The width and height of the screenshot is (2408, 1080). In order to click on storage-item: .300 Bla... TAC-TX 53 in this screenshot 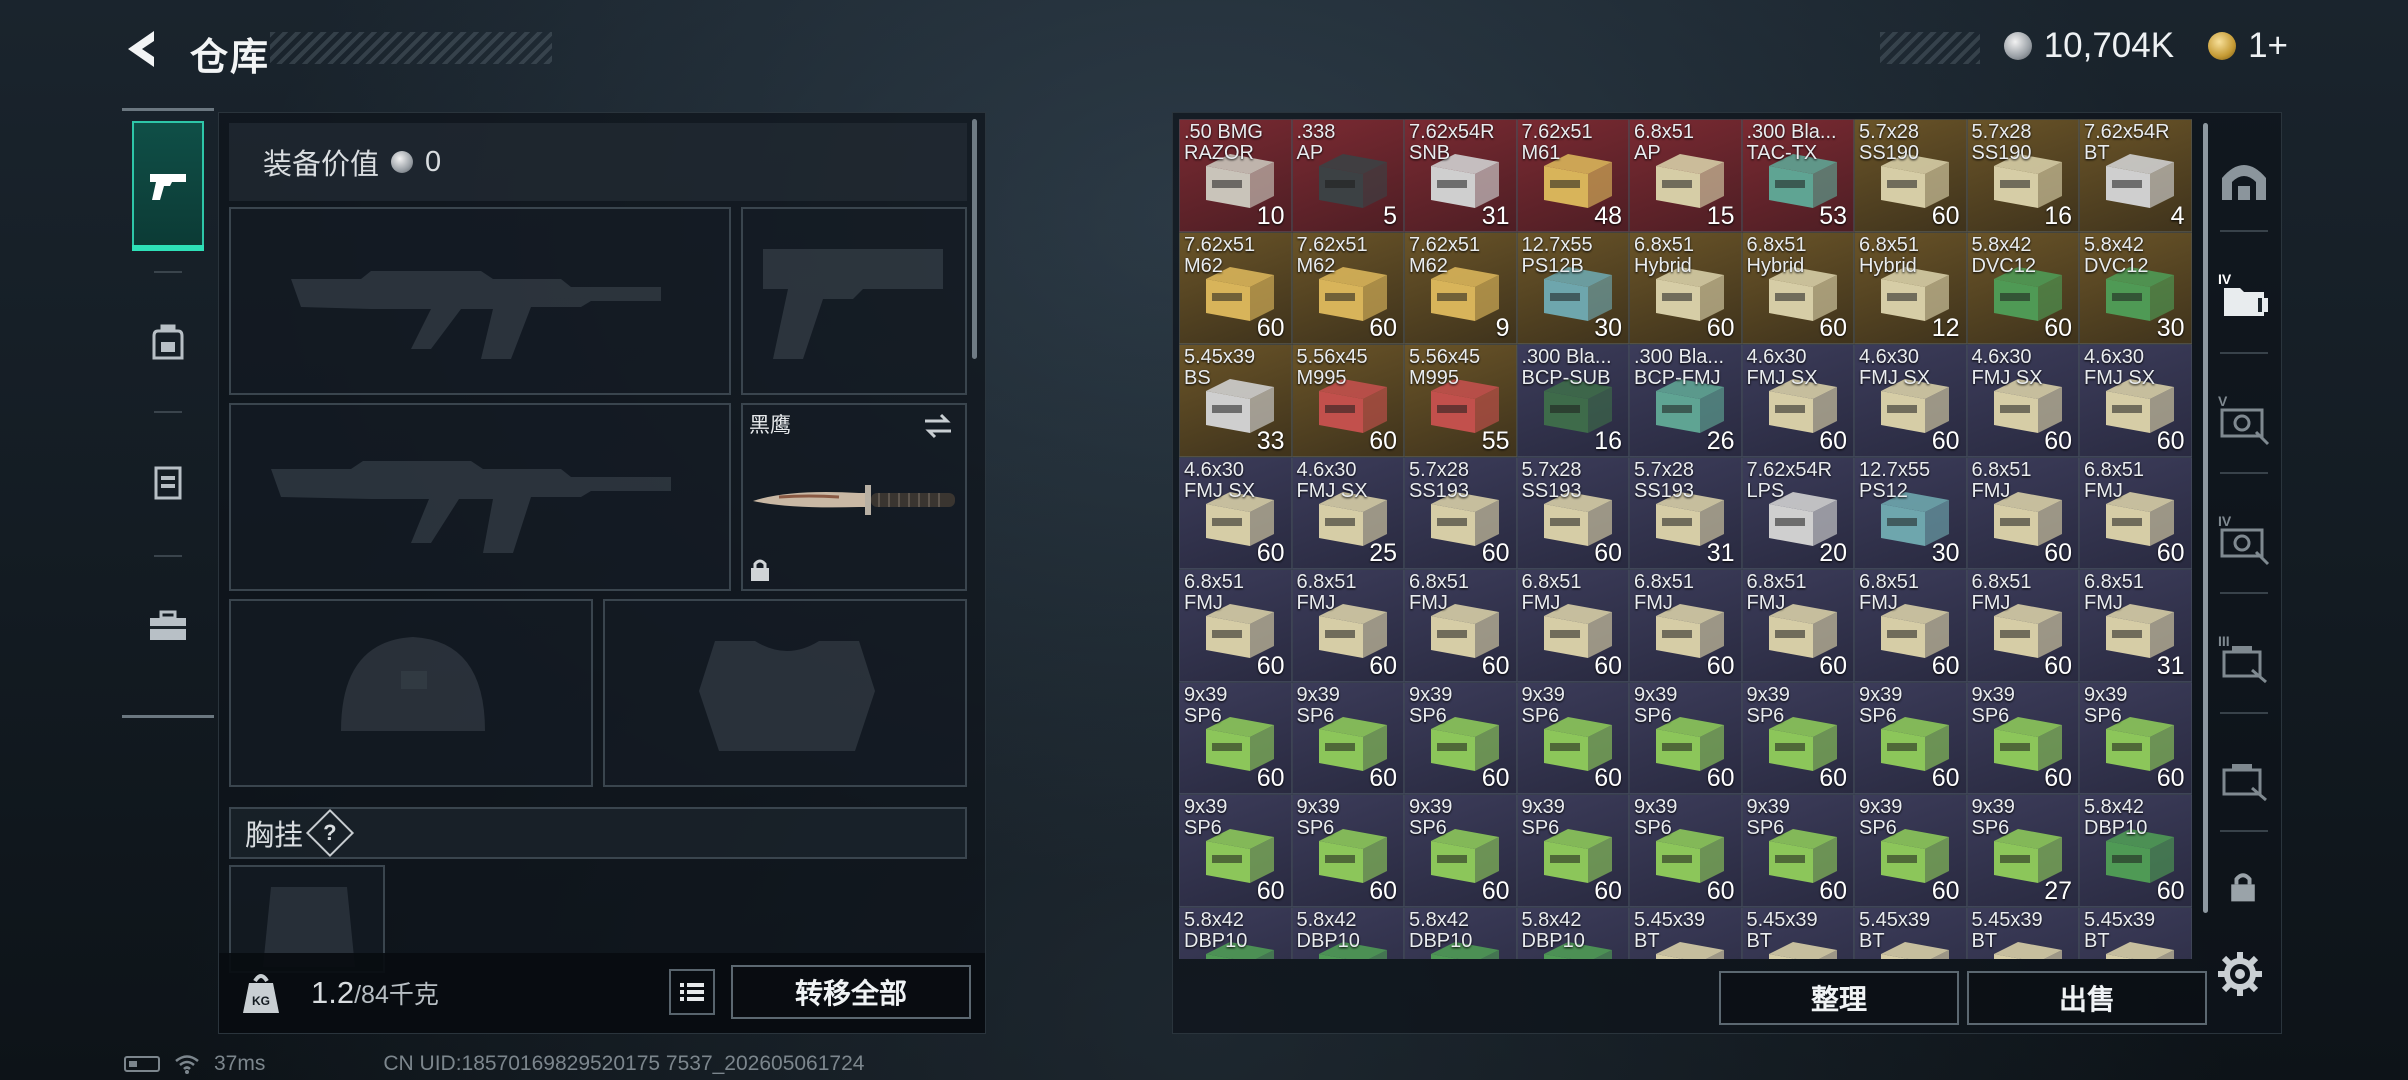, I will do `click(1797, 175)`.